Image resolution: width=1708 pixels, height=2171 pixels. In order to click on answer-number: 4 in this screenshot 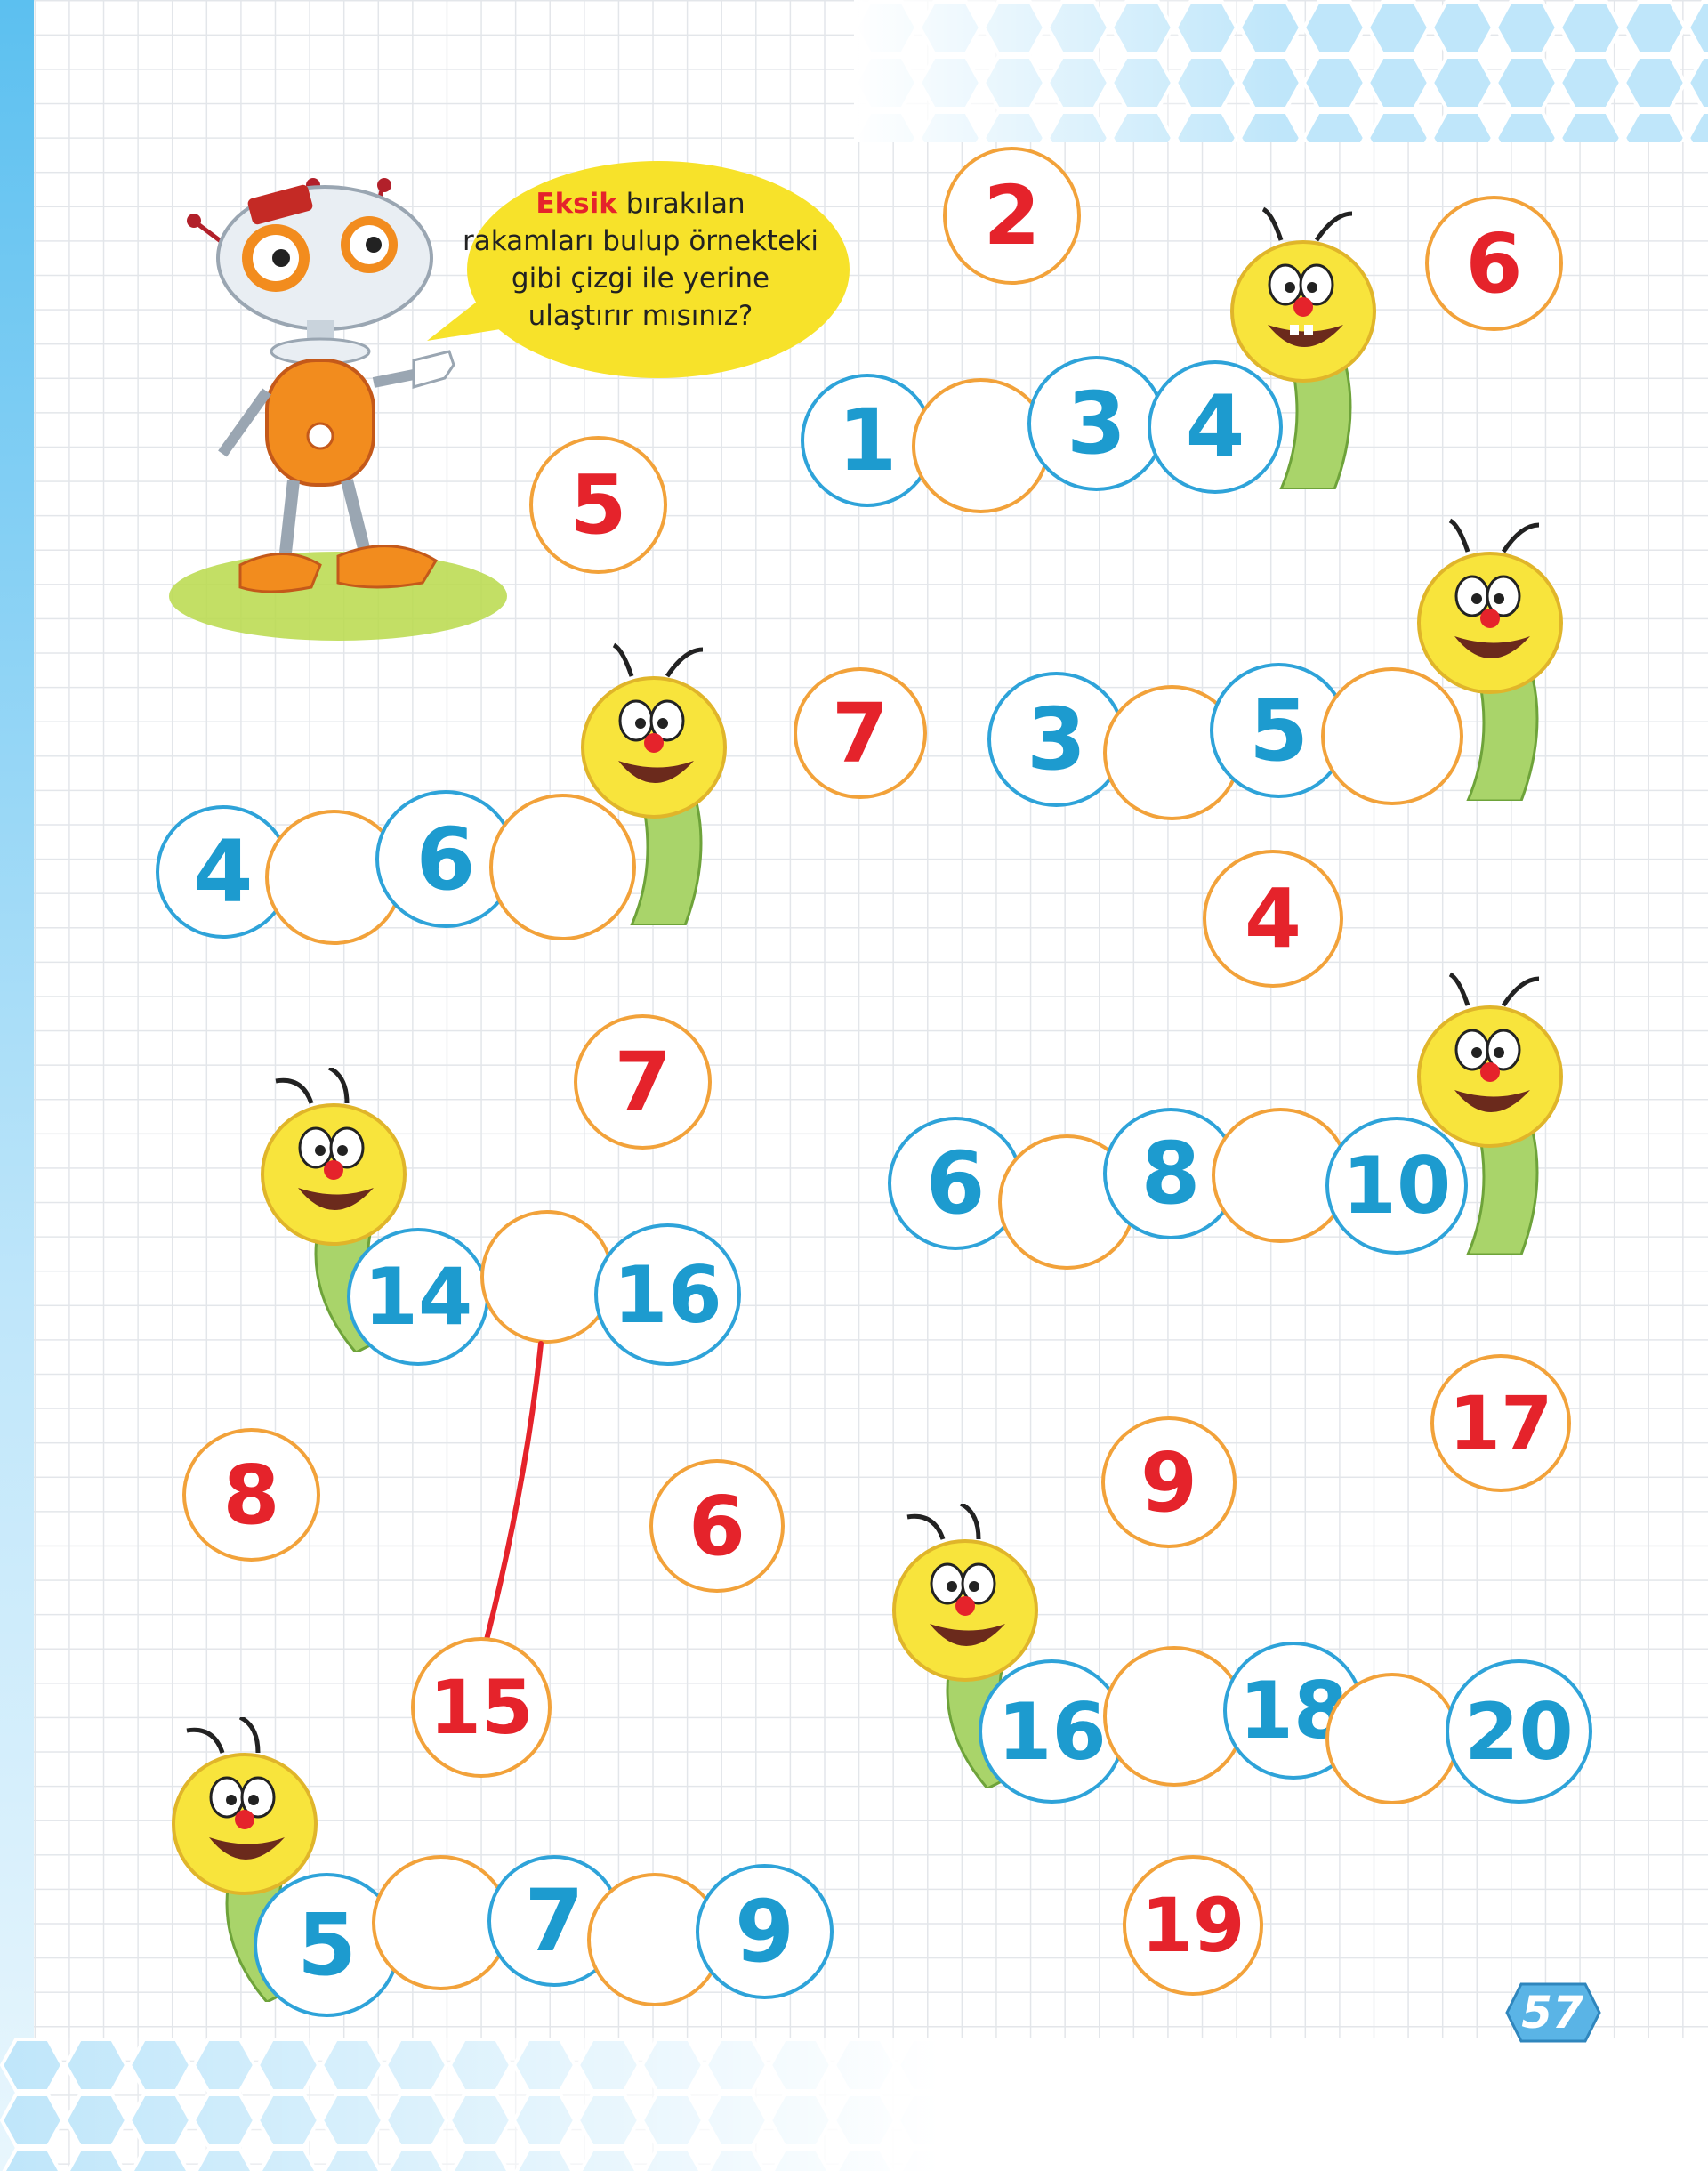, I will do `click(1273, 919)`.